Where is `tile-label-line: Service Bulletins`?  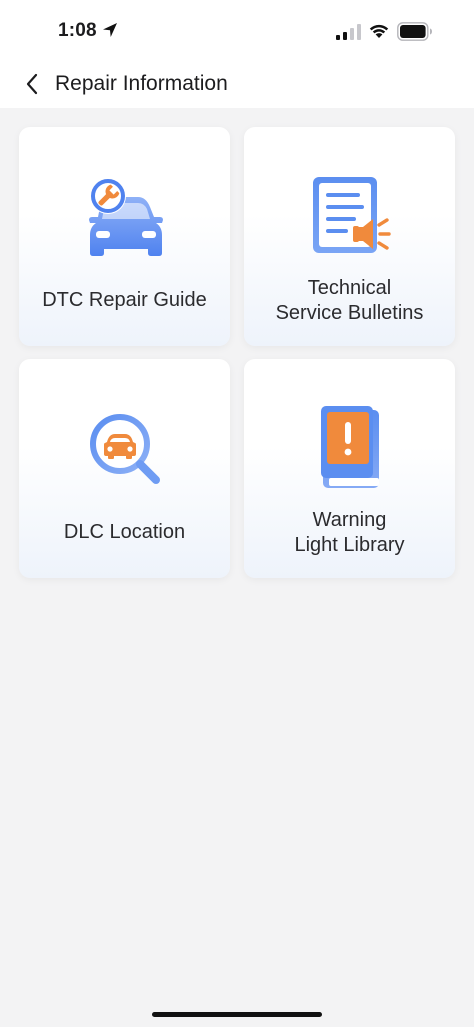 tile-label-line: Service Bulletins is located at coordinates (349, 313).